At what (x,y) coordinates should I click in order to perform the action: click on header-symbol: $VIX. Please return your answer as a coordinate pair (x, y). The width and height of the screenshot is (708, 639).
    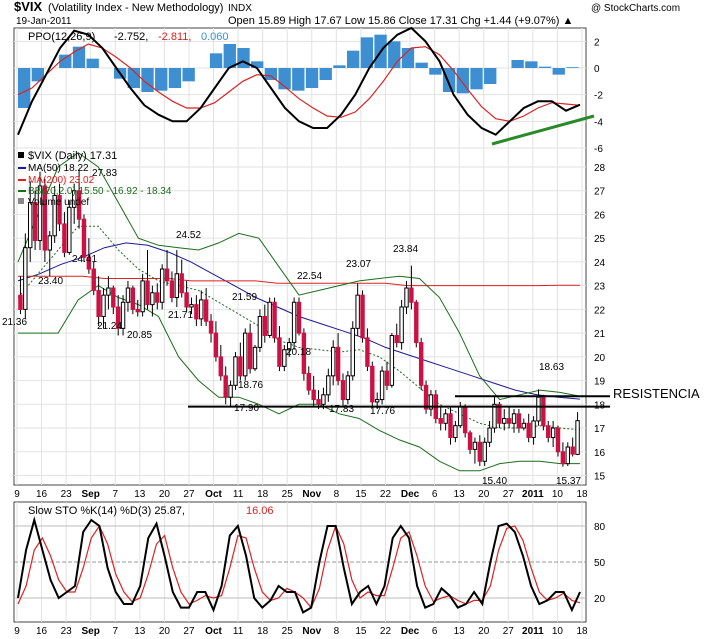
    Looking at the image, I should click on (28, 7).